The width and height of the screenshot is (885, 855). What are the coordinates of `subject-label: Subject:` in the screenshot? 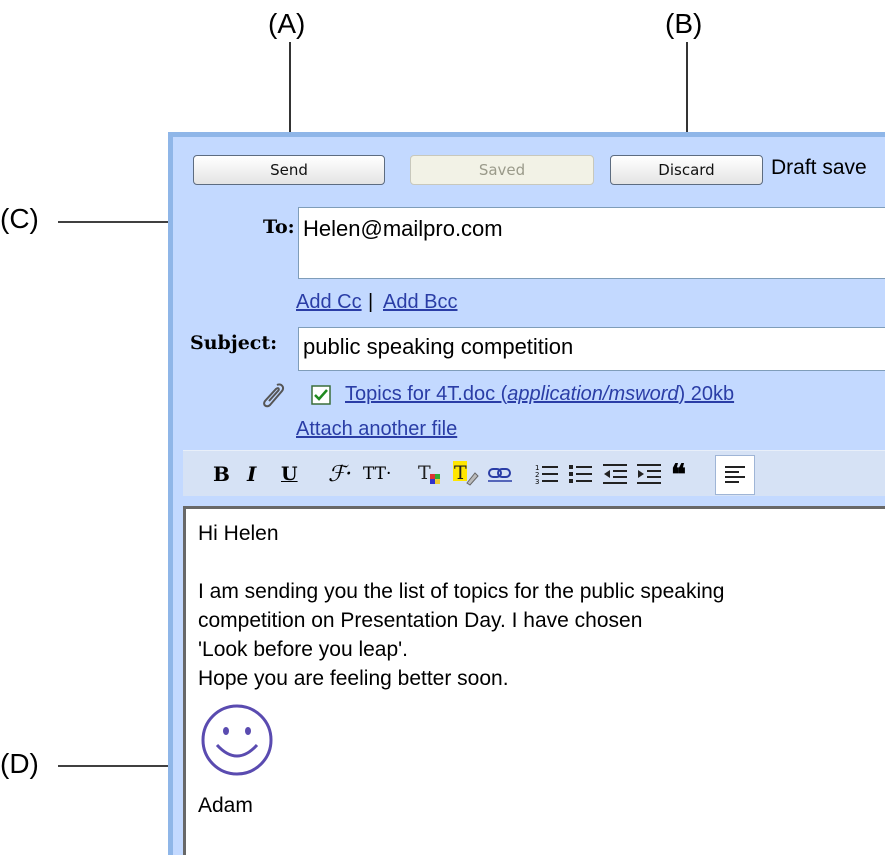 It's located at (234, 343).